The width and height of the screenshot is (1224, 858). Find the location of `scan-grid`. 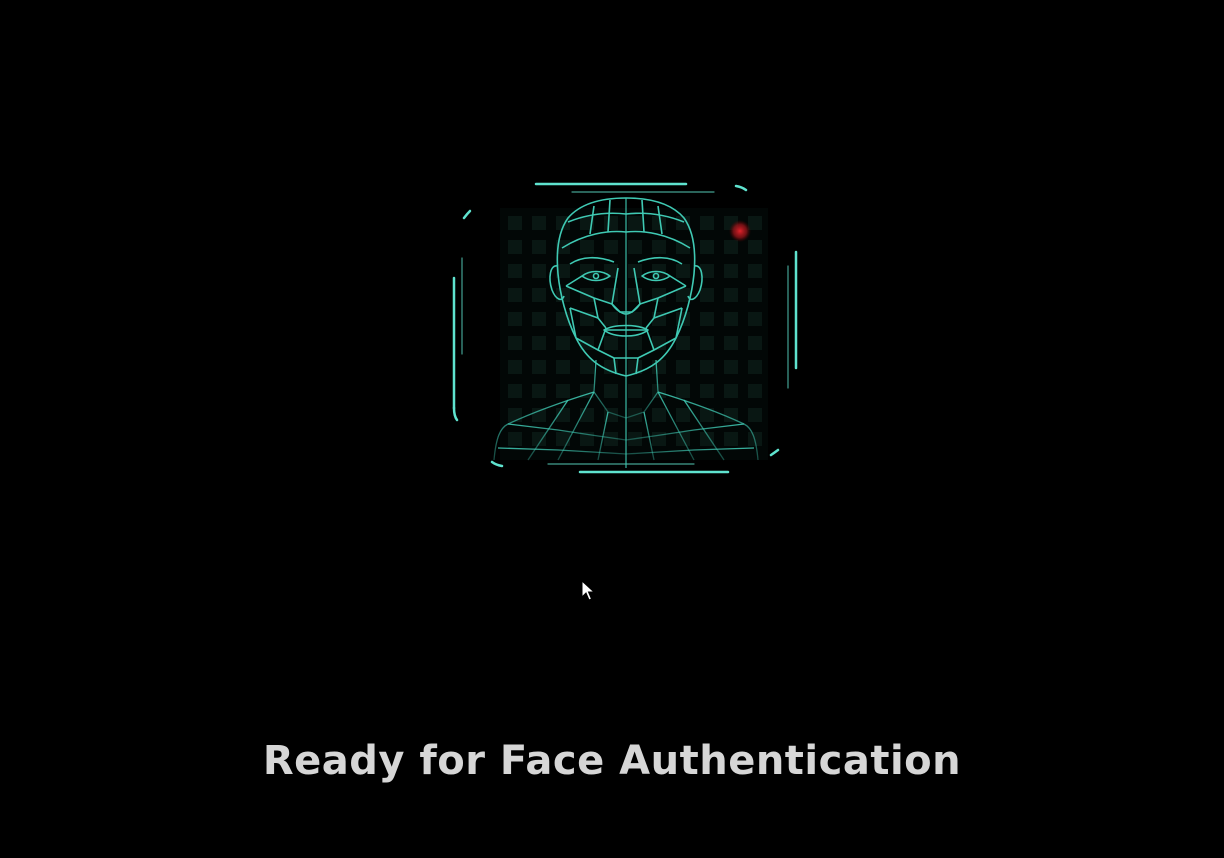

scan-grid is located at coordinates (634, 334).